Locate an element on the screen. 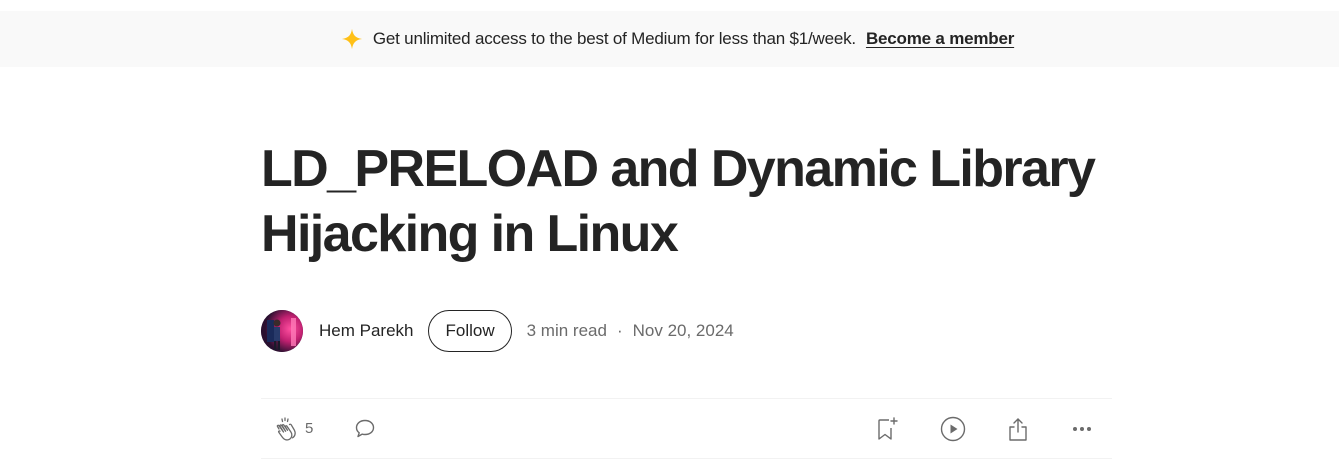 This screenshot has width=1339, height=463. clap-icon is located at coordinates (286, 429).